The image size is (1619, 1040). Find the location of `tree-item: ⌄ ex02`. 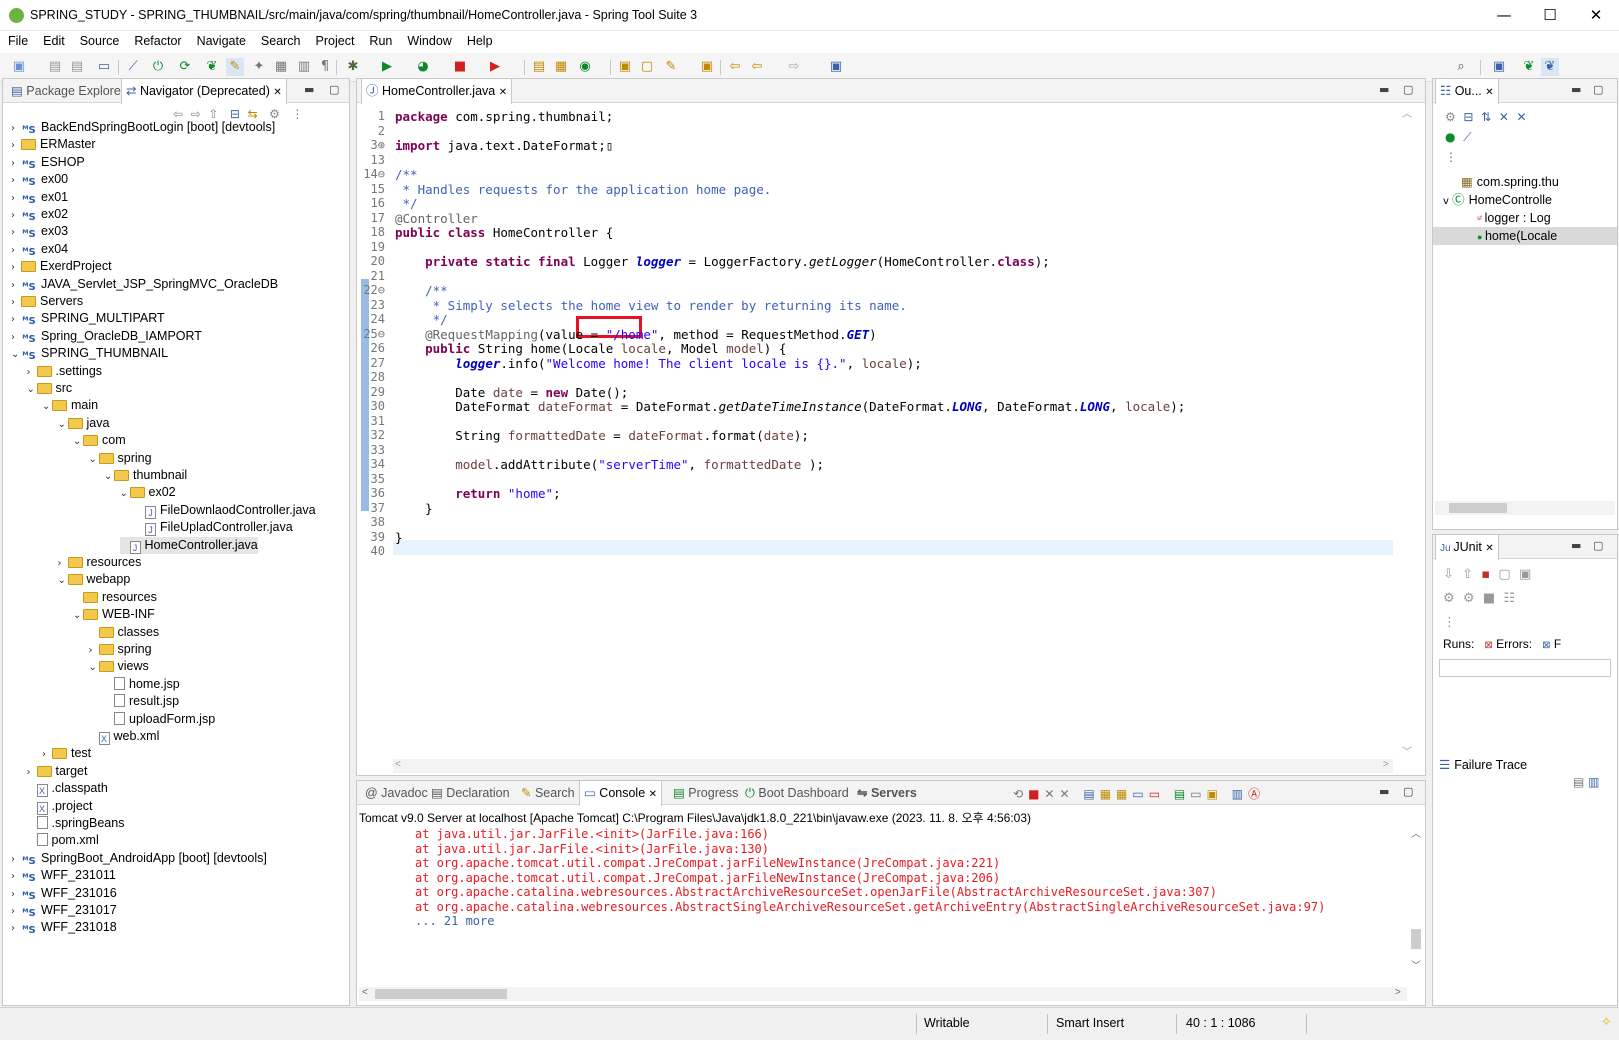

tree-item: ⌄ ex02 is located at coordinates (148, 492).